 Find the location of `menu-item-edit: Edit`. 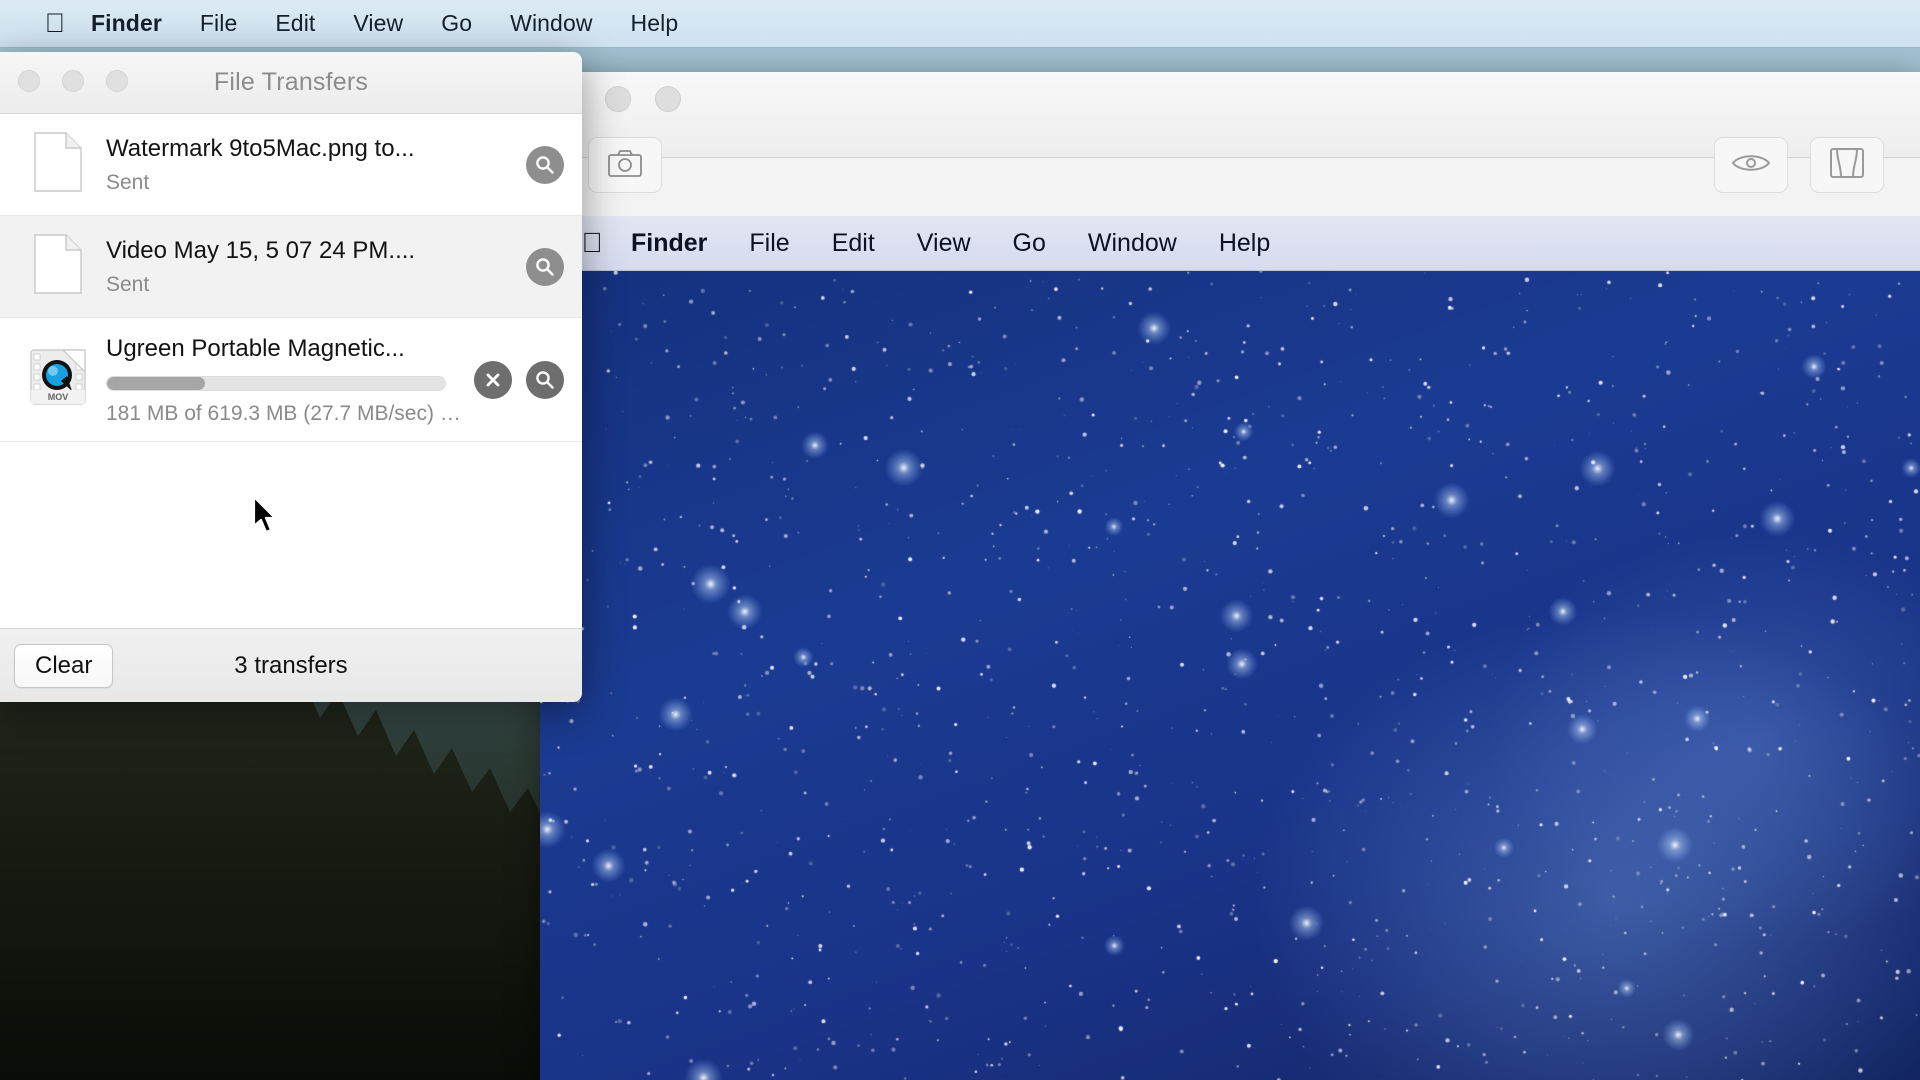

menu-item-edit: Edit is located at coordinates (295, 23).